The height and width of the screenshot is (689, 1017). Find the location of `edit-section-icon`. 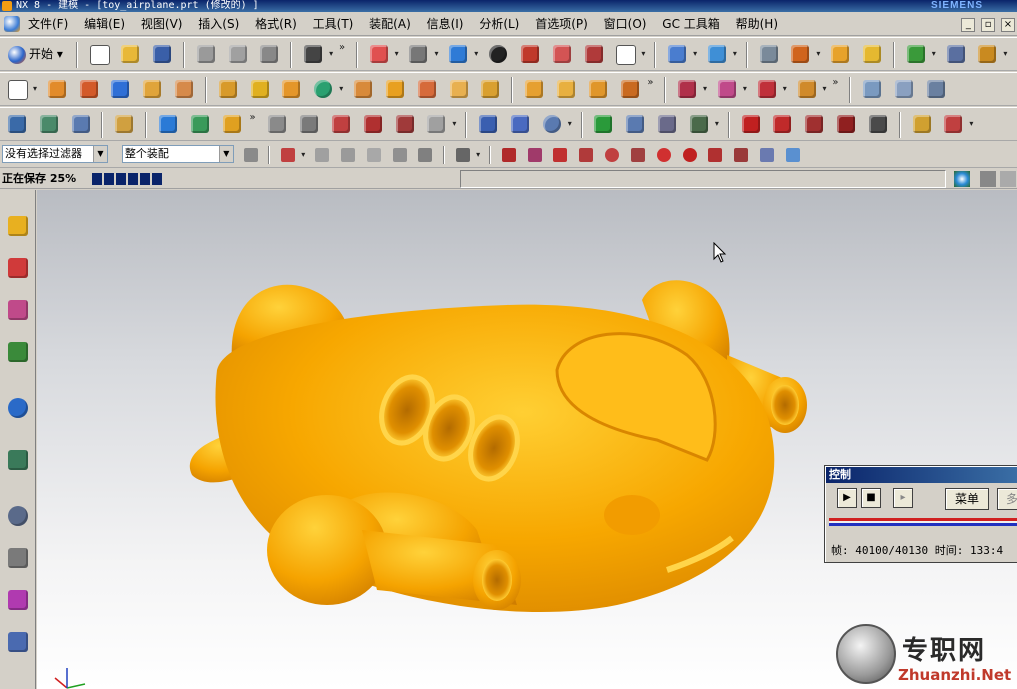

edit-section-icon is located at coordinates (594, 54).